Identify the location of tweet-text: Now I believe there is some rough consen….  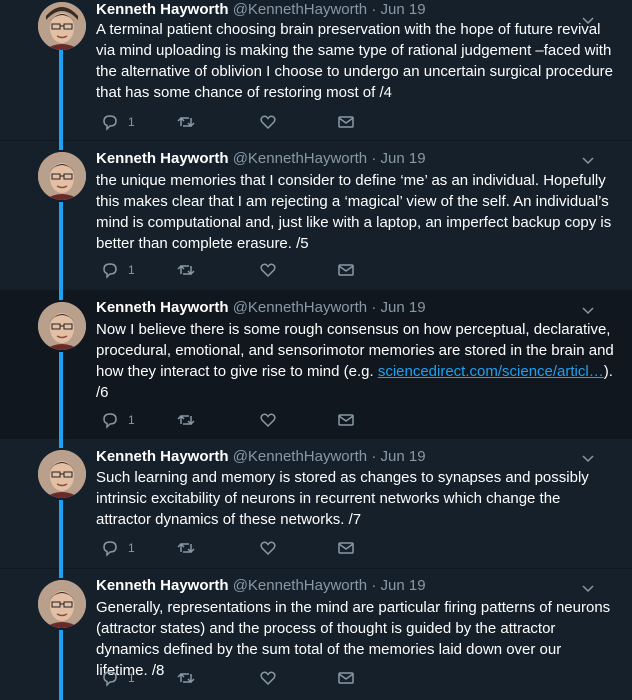
(356, 361).